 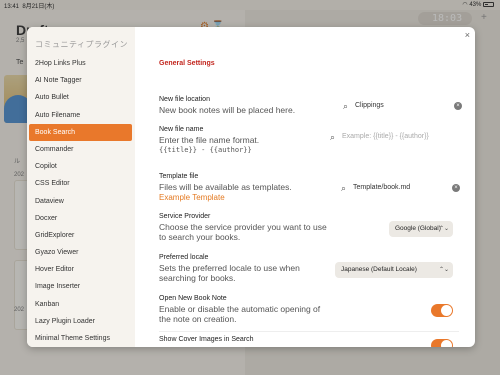 What do you see at coordinates (185, 216) in the screenshot?
I see `setting-name: Service Provider` at bounding box center [185, 216].